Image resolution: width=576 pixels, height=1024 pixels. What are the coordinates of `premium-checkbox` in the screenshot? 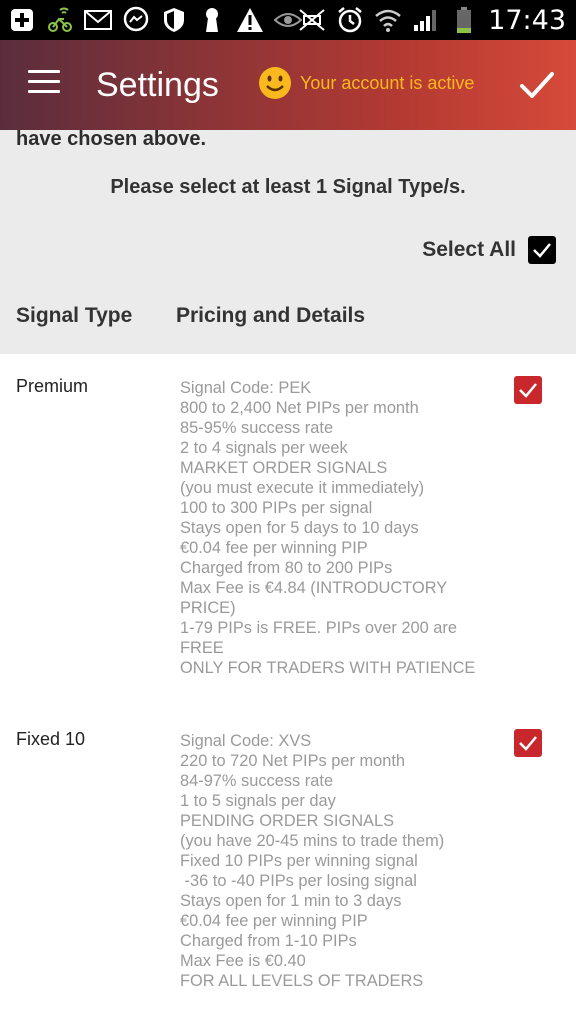 It's located at (528, 390).